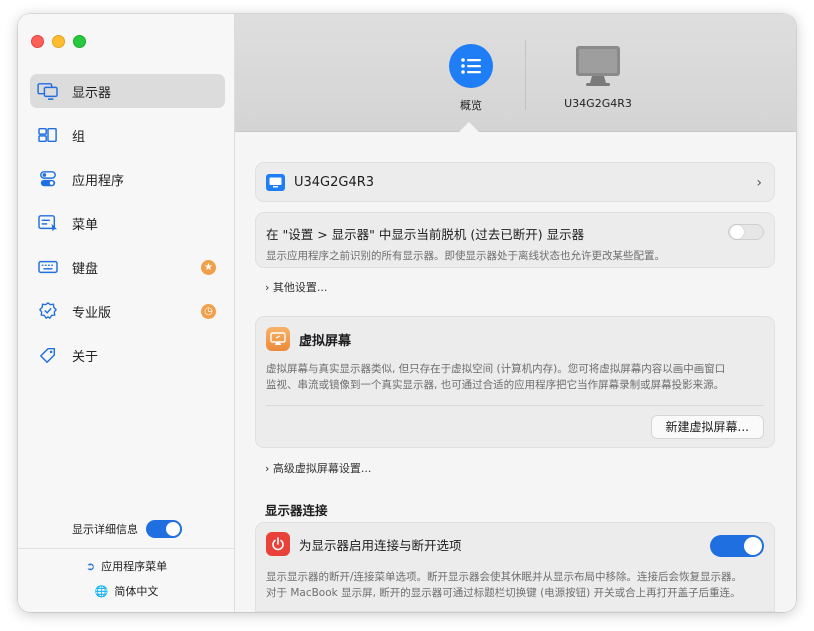 Image resolution: width=814 pixels, height=631 pixels. What do you see at coordinates (134, 566) in the screenshot?
I see `app-menu-label: 应用程序菜单` at bounding box center [134, 566].